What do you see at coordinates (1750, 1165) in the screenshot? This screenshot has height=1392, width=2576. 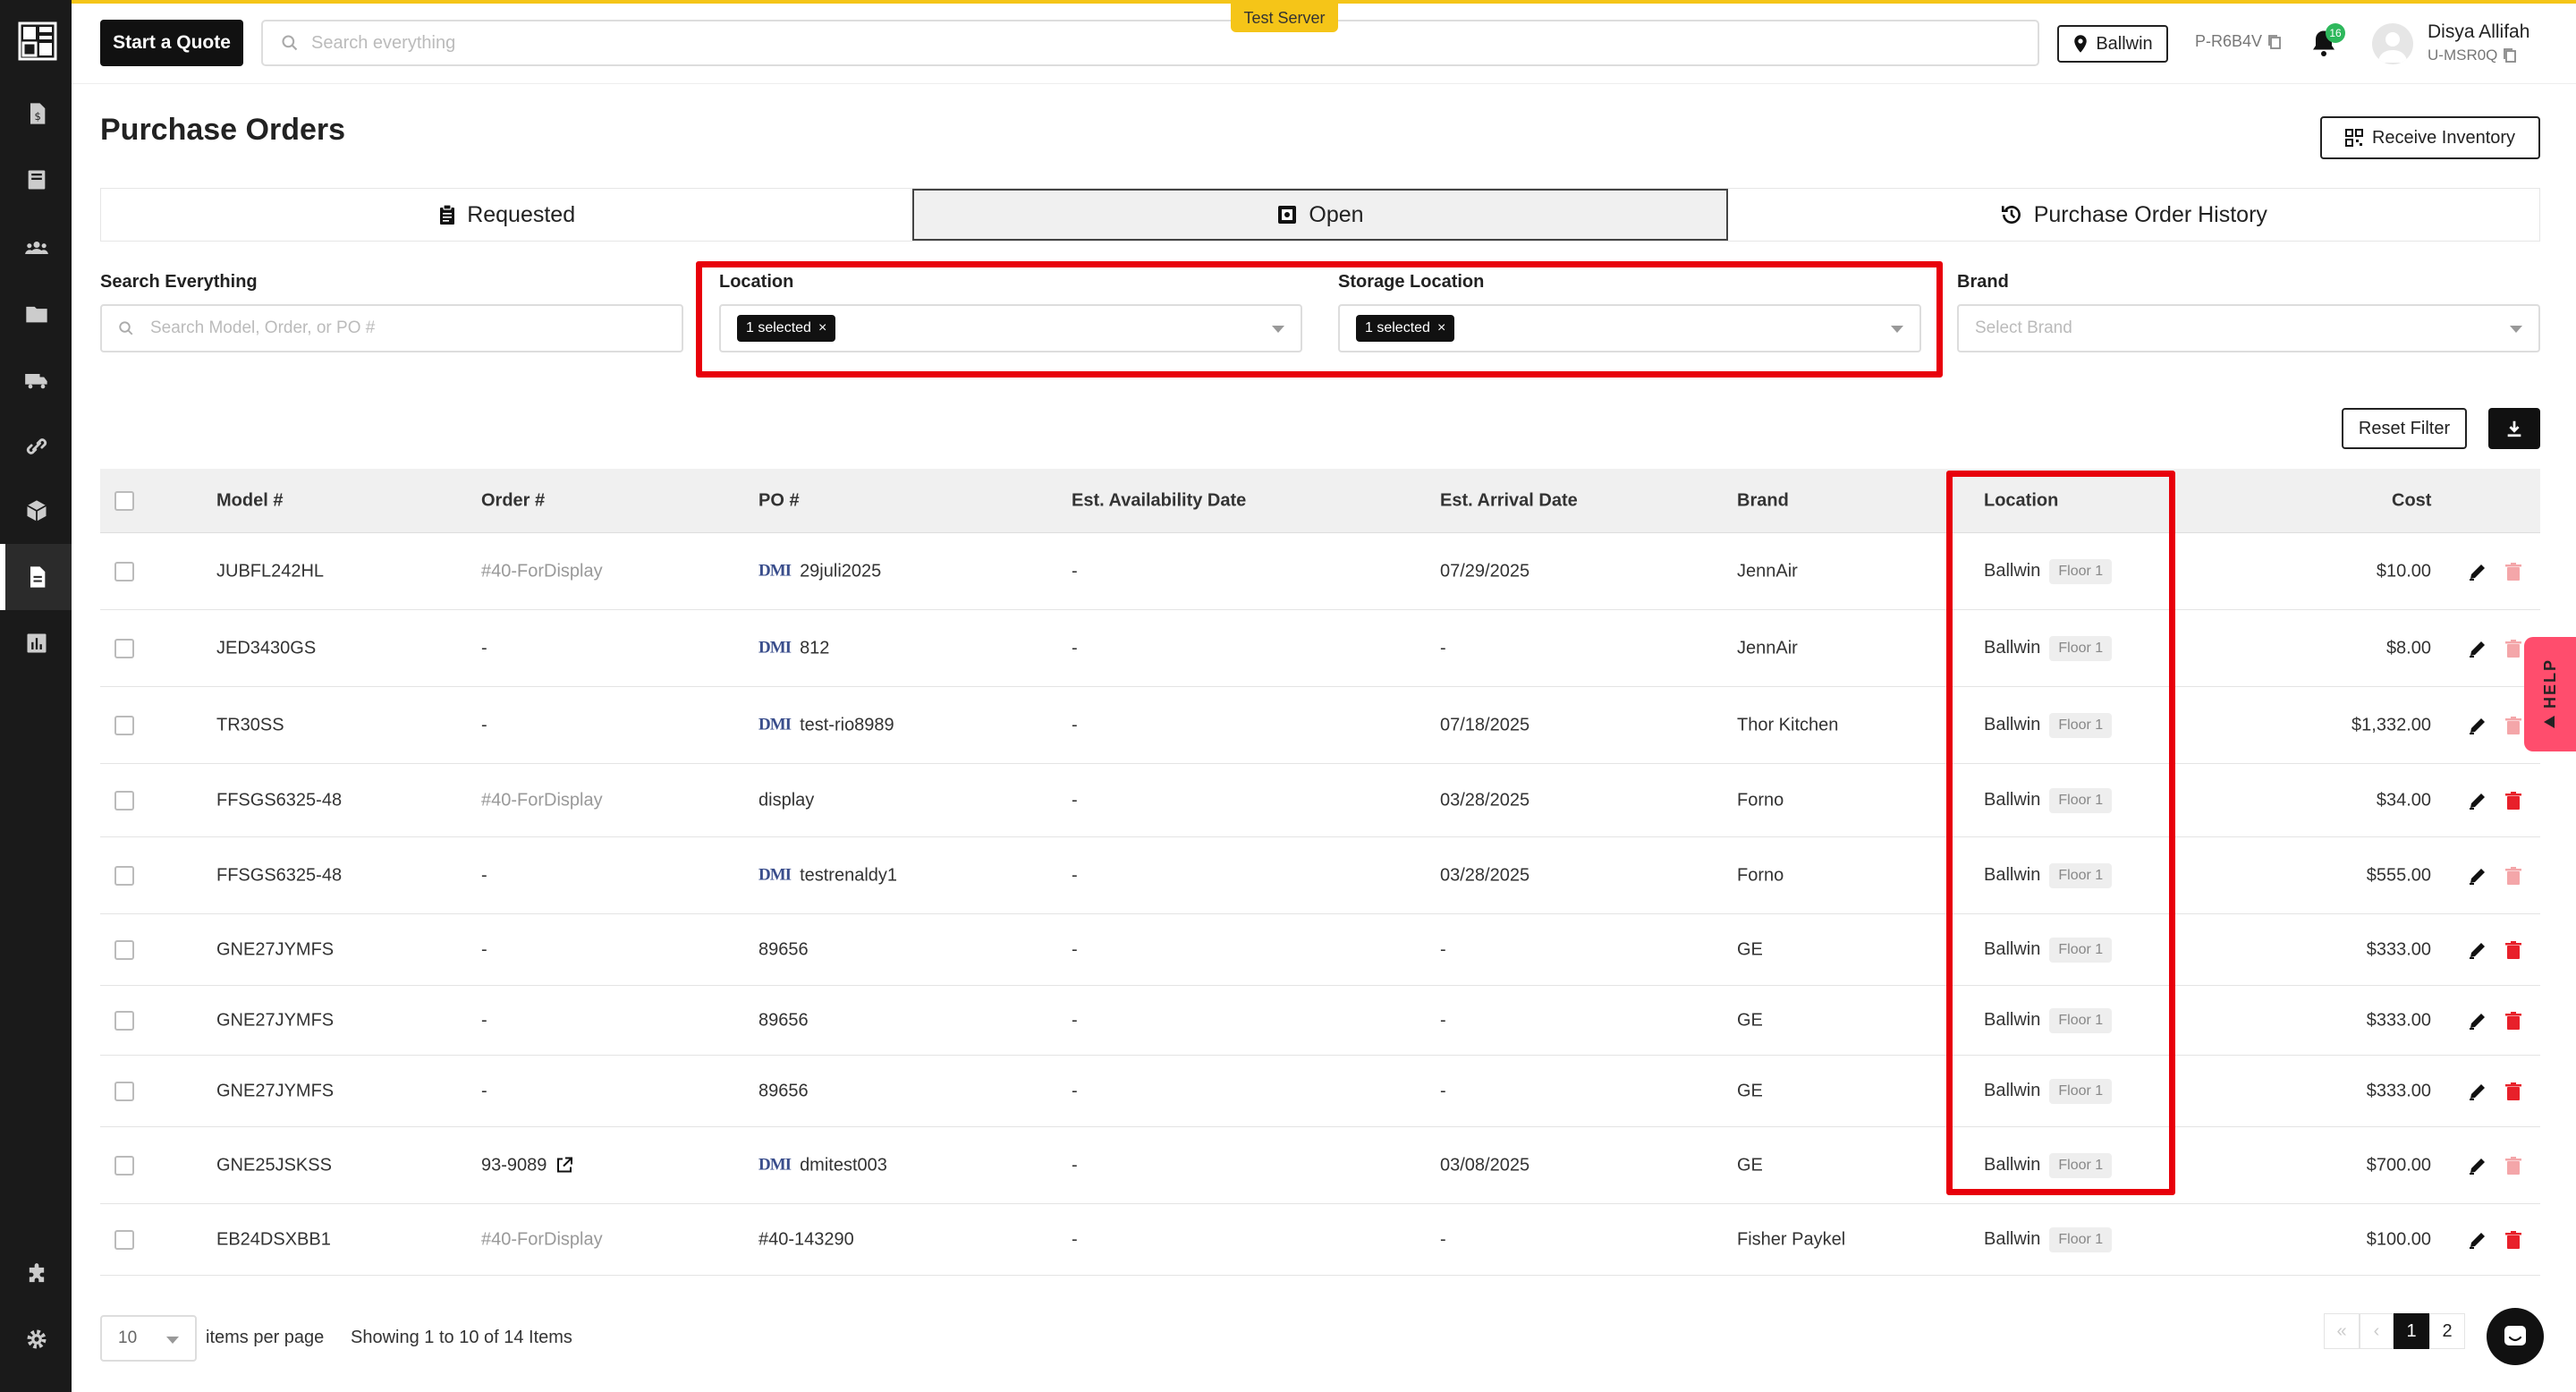 I see `cell-brand: GE` at bounding box center [1750, 1165].